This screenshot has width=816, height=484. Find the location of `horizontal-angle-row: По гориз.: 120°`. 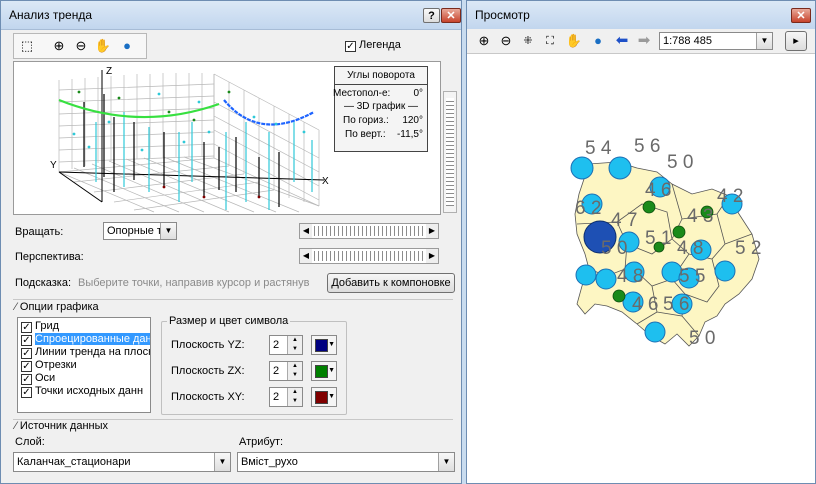

horizontal-angle-row: По гориз.: 120° is located at coordinates (381, 121).